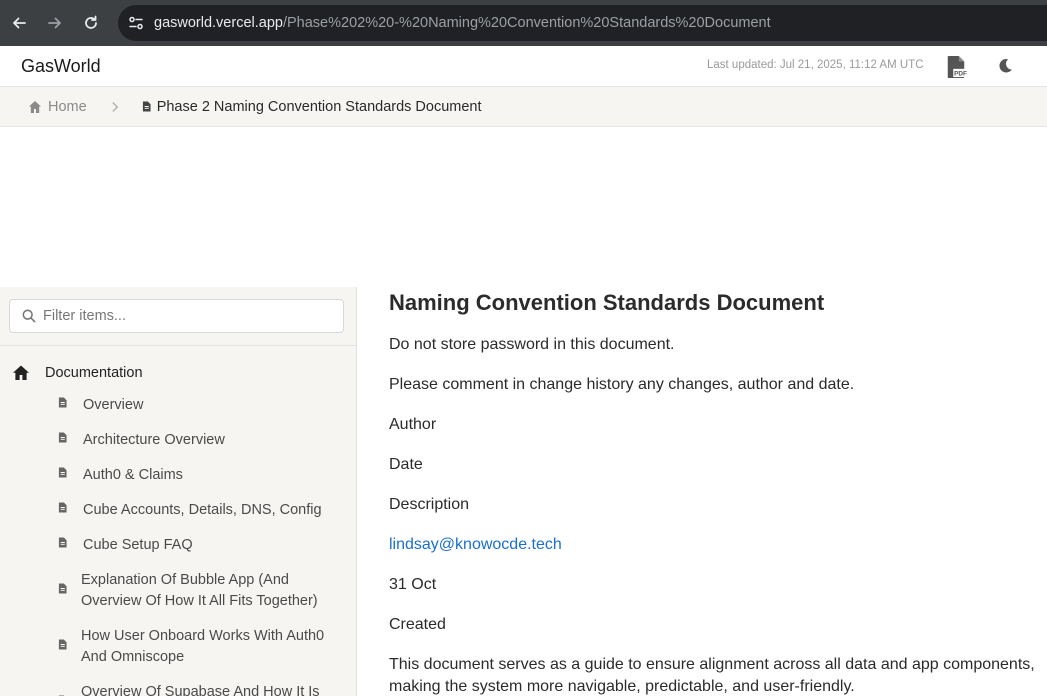  What do you see at coordinates (178, 373) in the screenshot?
I see `sidebar-item-documentation: Documentation` at bounding box center [178, 373].